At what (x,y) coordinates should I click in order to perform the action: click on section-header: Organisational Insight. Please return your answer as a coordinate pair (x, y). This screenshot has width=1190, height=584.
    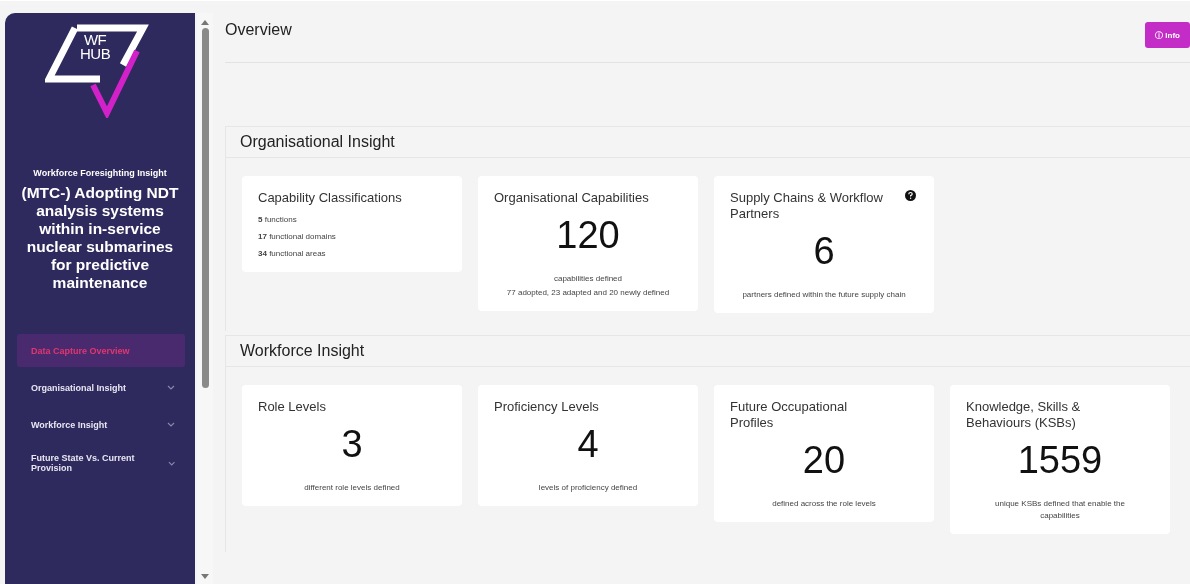
    Looking at the image, I should click on (707, 142).